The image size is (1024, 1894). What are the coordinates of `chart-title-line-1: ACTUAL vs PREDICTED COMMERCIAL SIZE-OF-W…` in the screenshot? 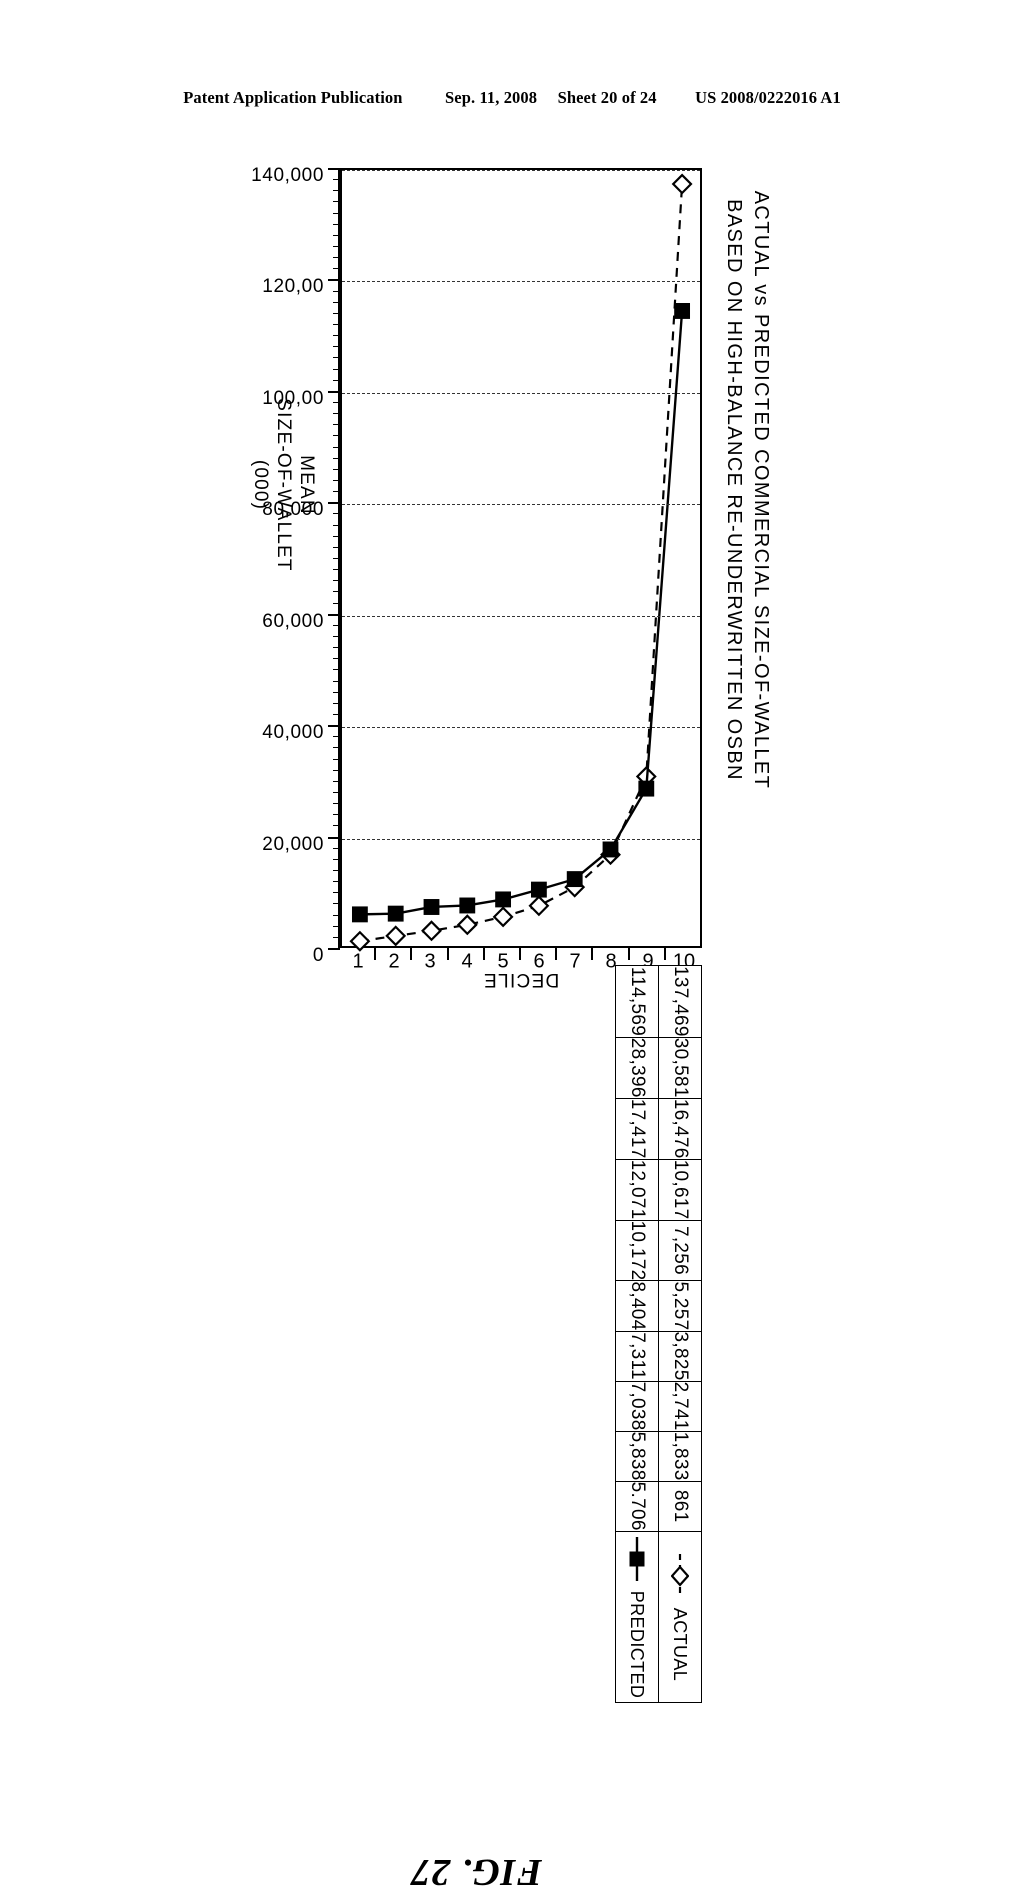 It's located at (761, 490).